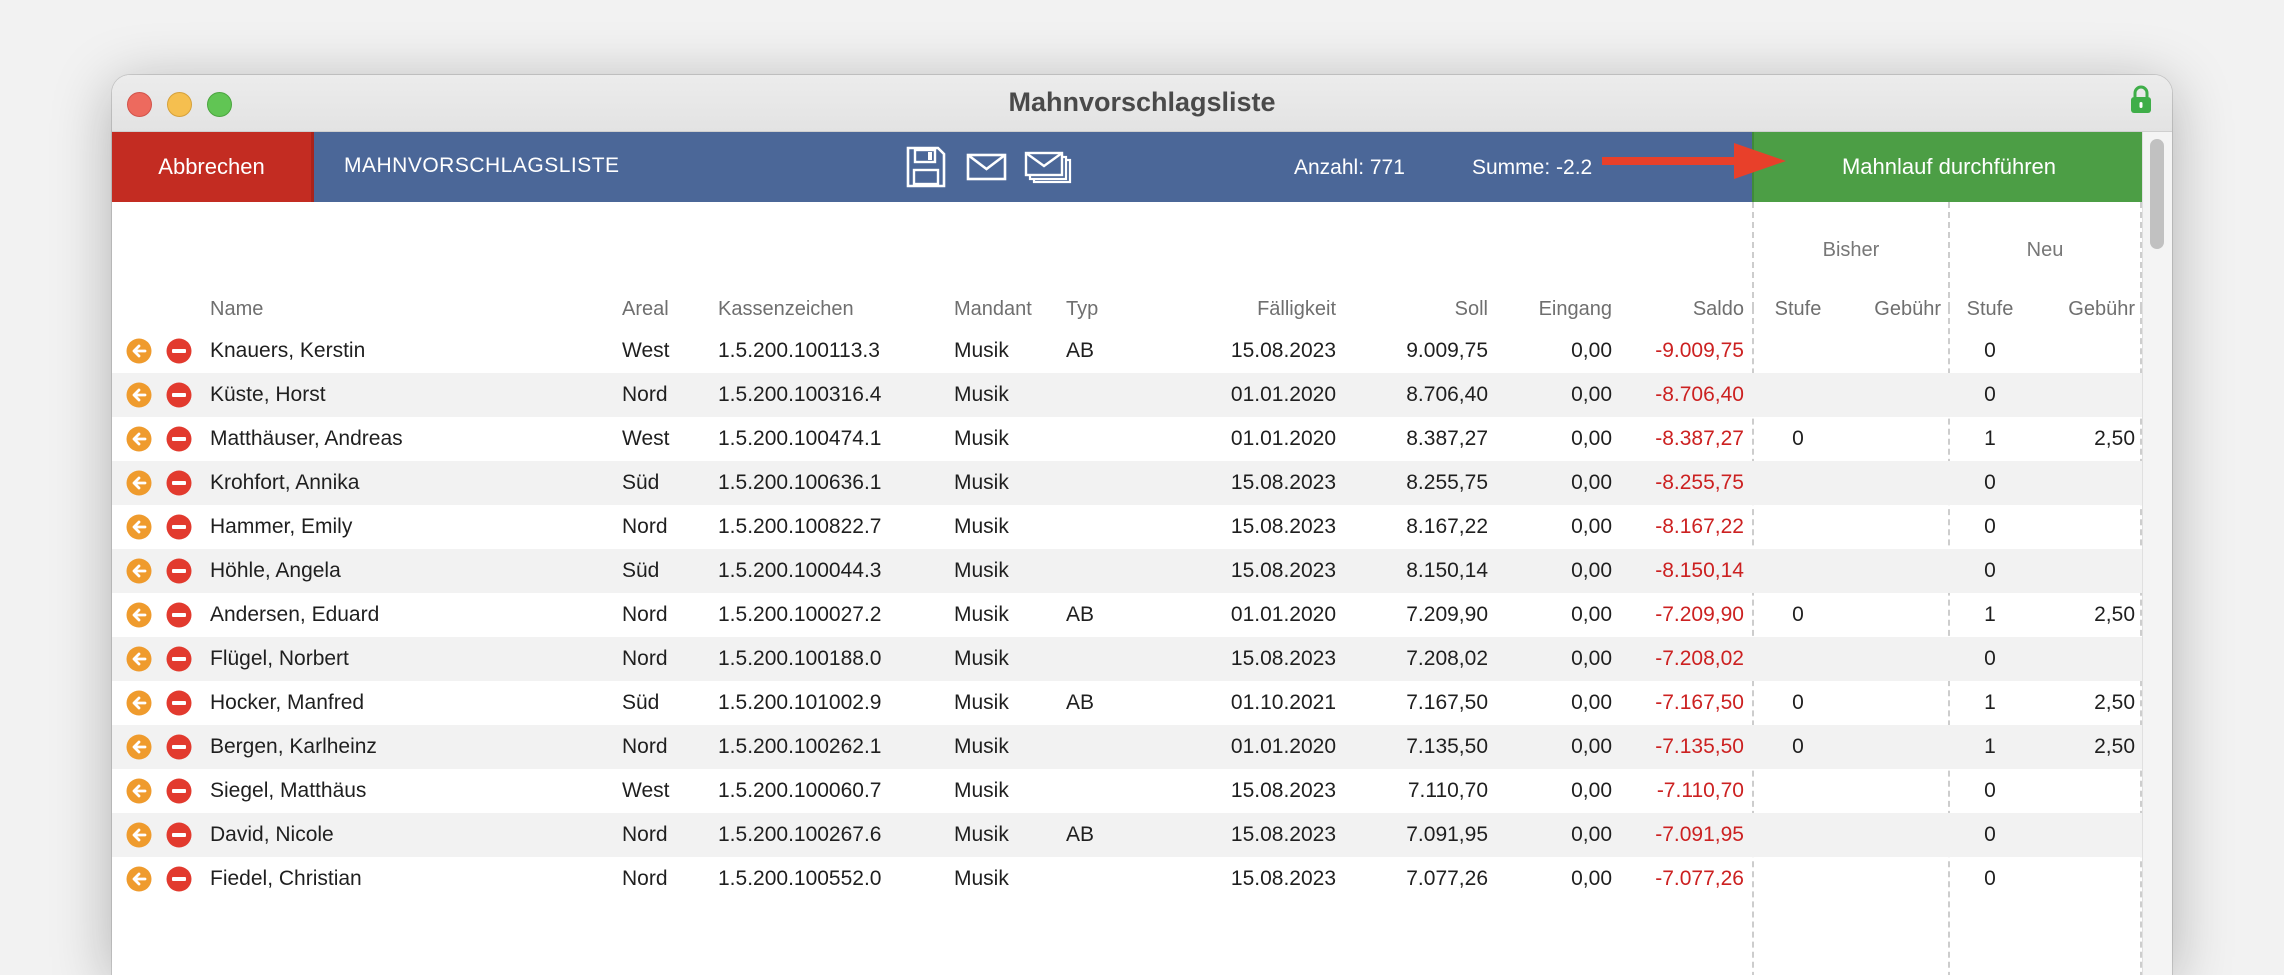 This screenshot has height=975, width=2284. I want to click on run-dunning-button: Mahnlauf durchführen, so click(1948, 167).